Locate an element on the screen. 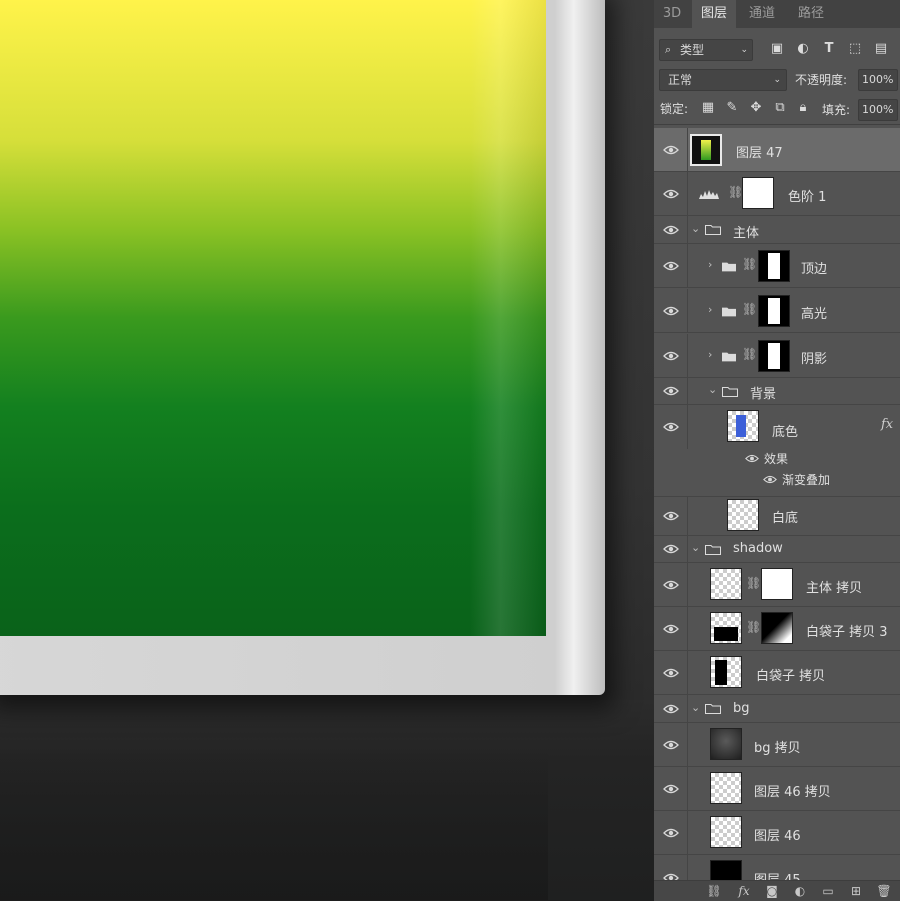 The height and width of the screenshot is (901, 900). fill-input: 100% is located at coordinates (878, 110).